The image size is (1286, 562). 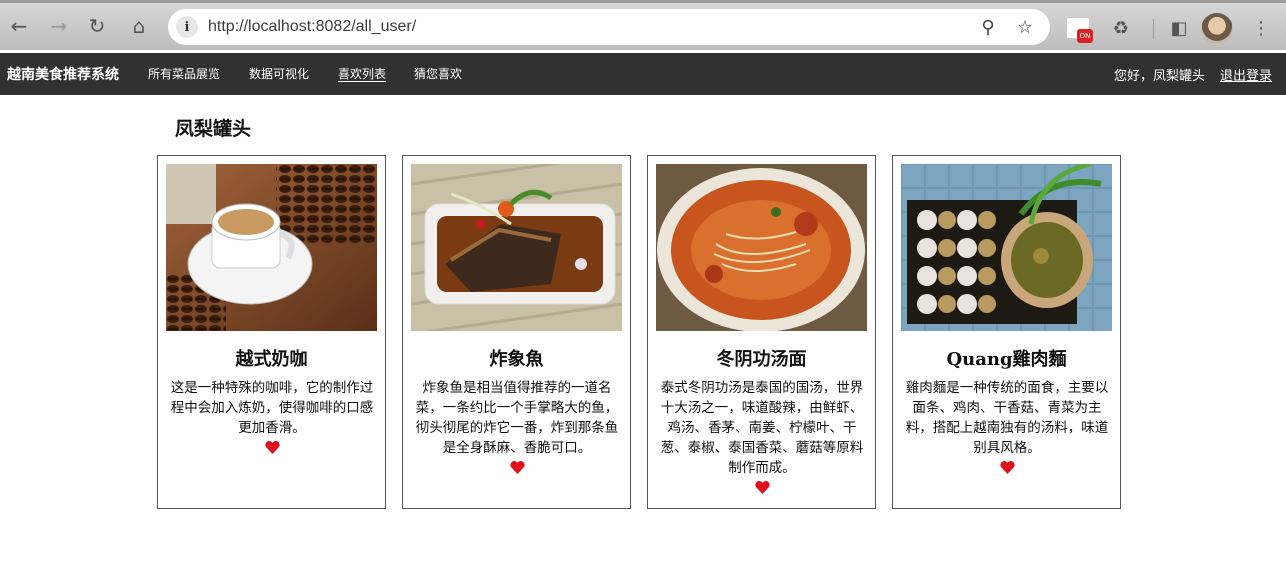 I want to click on nav-all-dishes: 所有菜品展览, so click(x=184, y=73).